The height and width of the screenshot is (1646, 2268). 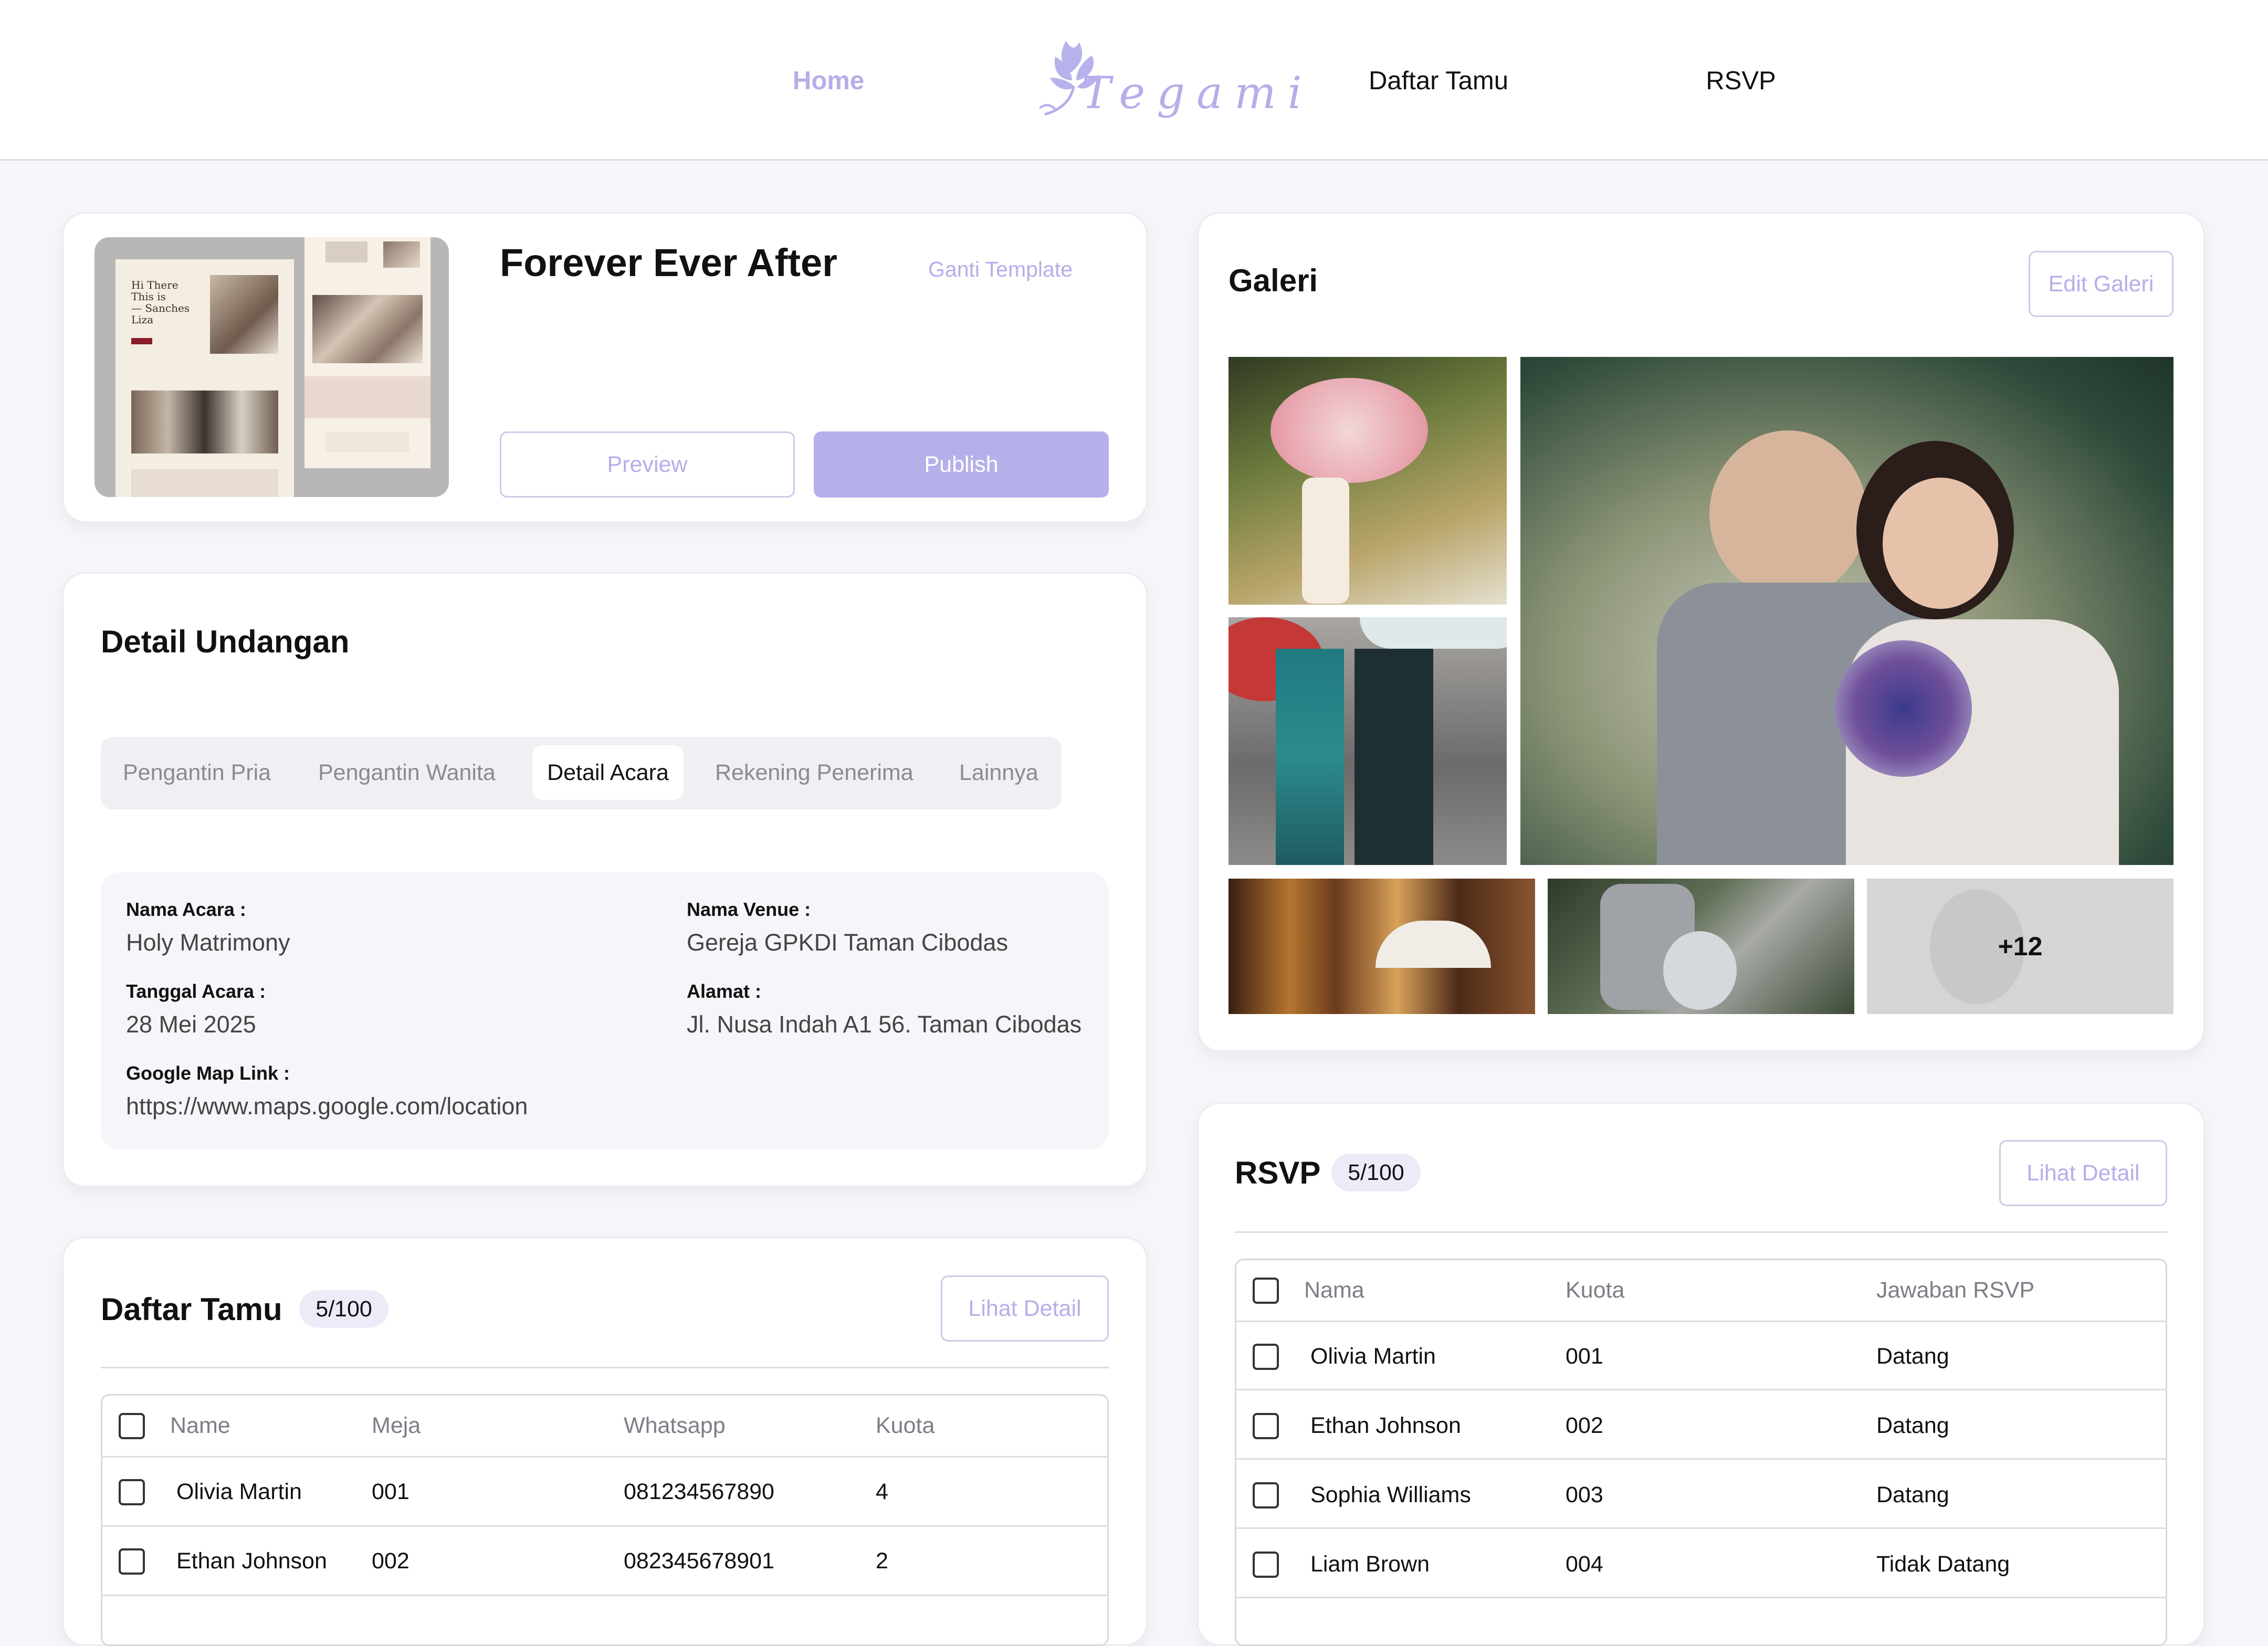 I want to click on template-button-shape, so click(x=141, y=341).